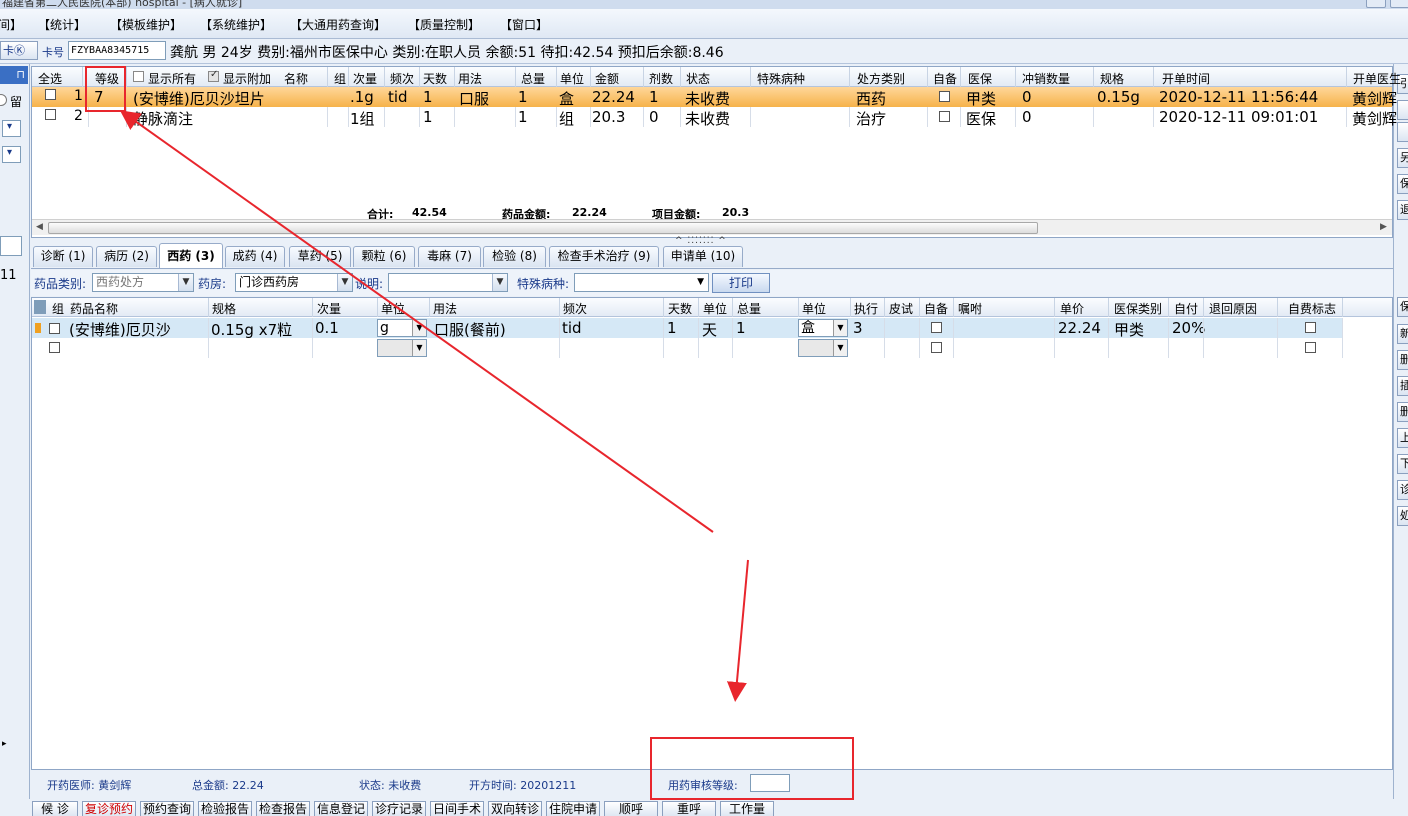 The width and height of the screenshot is (1408, 816). I want to click on read-card-button: 卡Ⓚ, so click(19, 50).